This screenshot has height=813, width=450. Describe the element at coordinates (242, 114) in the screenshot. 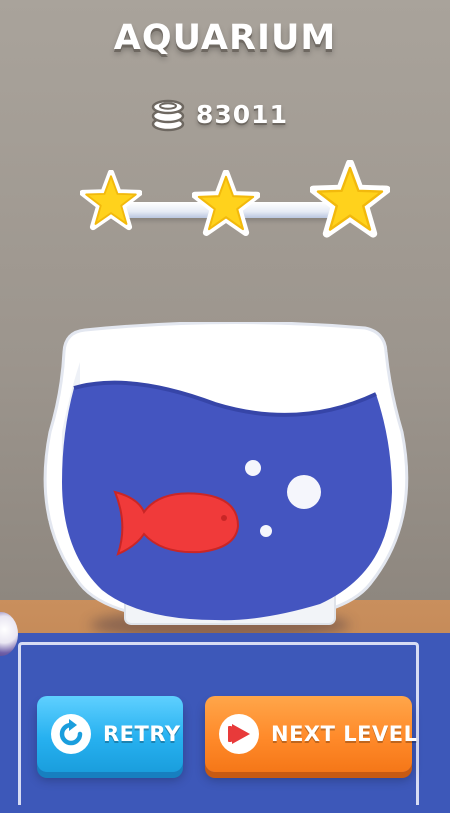

I see `coin-count: 83011` at that location.